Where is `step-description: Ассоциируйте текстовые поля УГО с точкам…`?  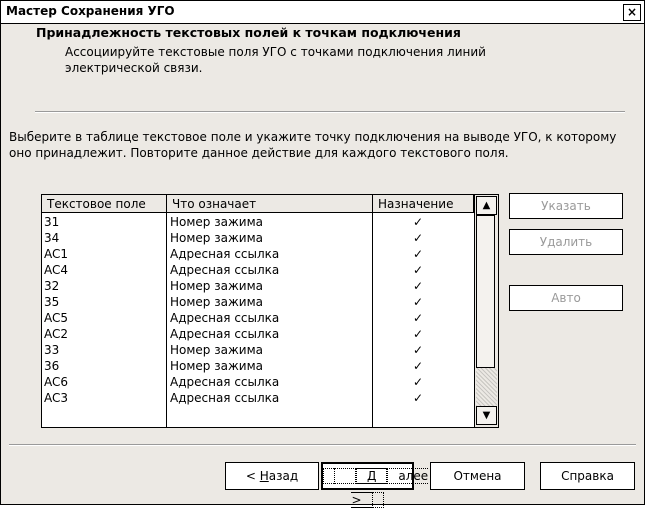
step-description: Ассоциируйте текстовые поля УГО с точкам… is located at coordinates (275, 60).